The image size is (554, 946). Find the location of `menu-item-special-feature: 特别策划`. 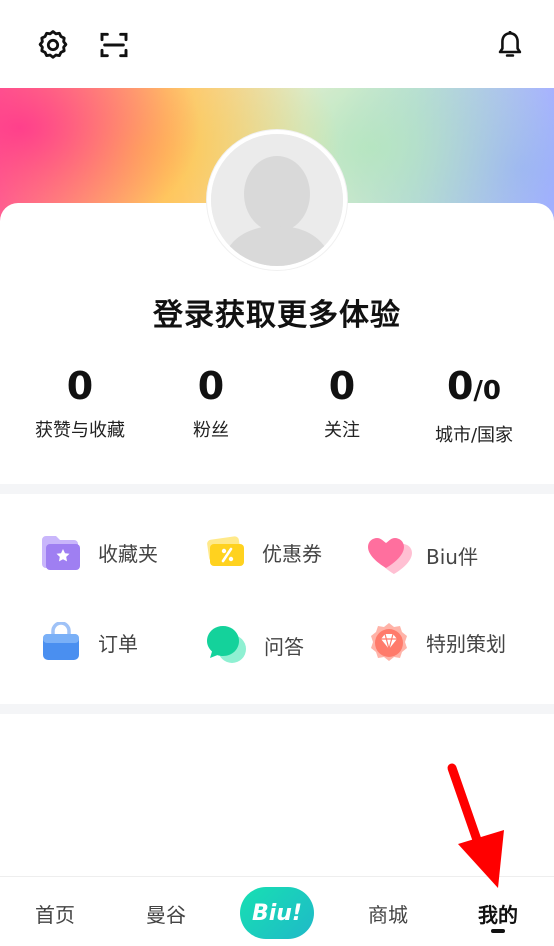

menu-item-special-feature: 特别策划 is located at coordinates (436, 642).